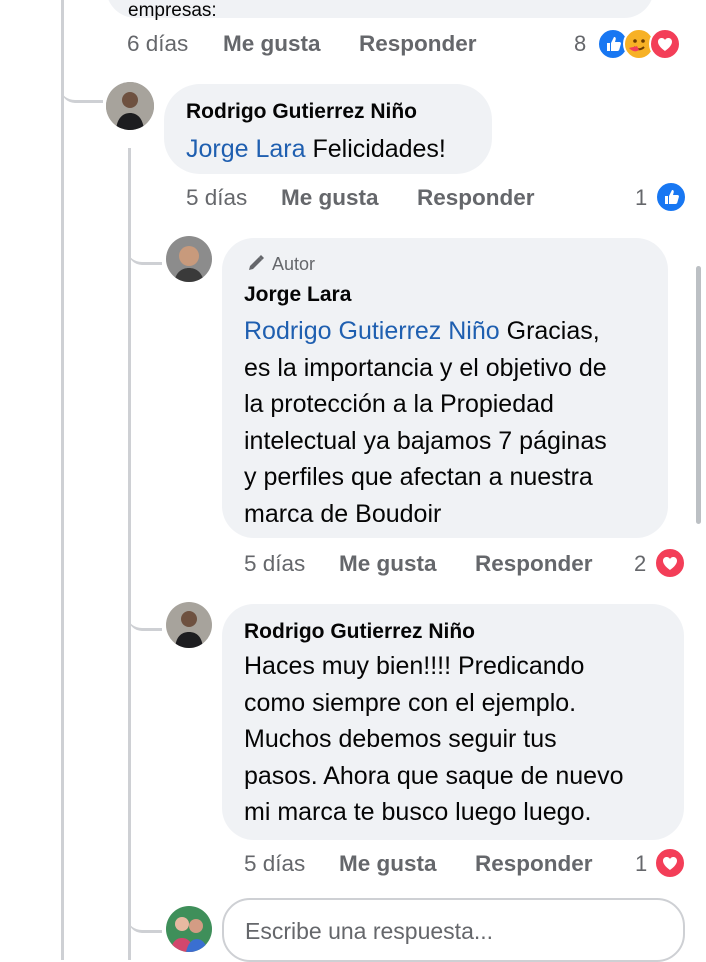  Describe the element at coordinates (129, 554) in the screenshot. I see `thread-line-inner` at that location.